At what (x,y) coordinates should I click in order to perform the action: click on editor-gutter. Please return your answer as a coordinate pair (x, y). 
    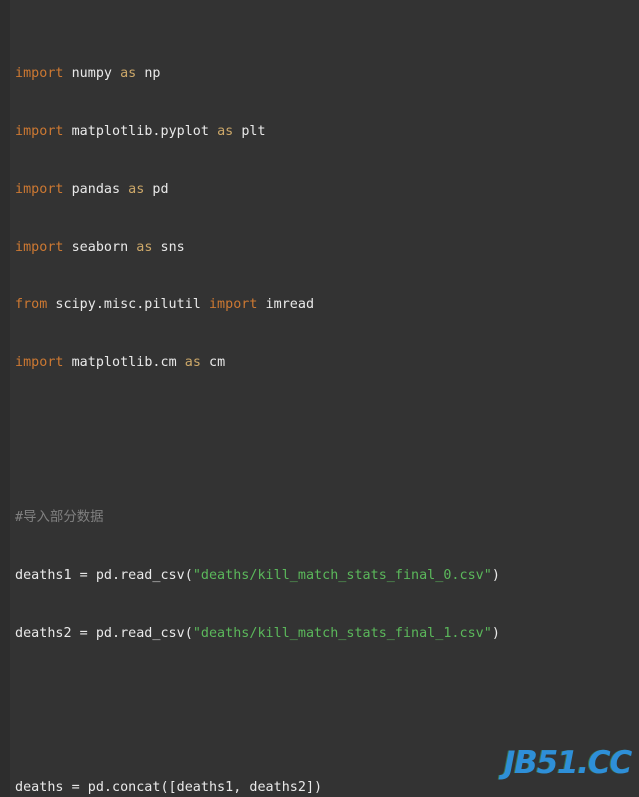
    Looking at the image, I should click on (5, 398).